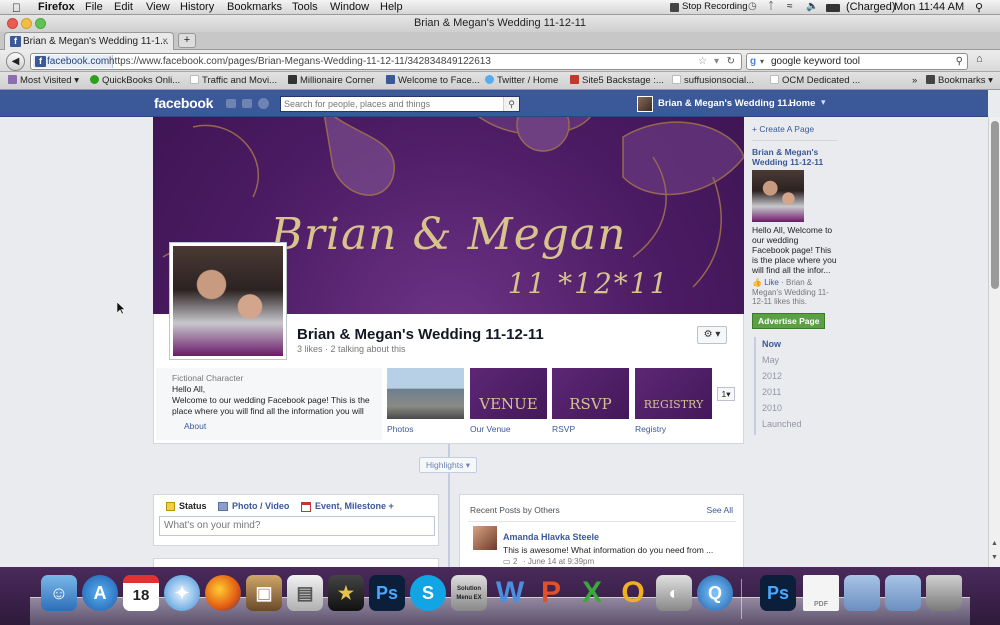 Image resolution: width=1000 pixels, height=625 pixels. What do you see at coordinates (187, 40) in the screenshot?
I see `new-tab-button: +` at bounding box center [187, 40].